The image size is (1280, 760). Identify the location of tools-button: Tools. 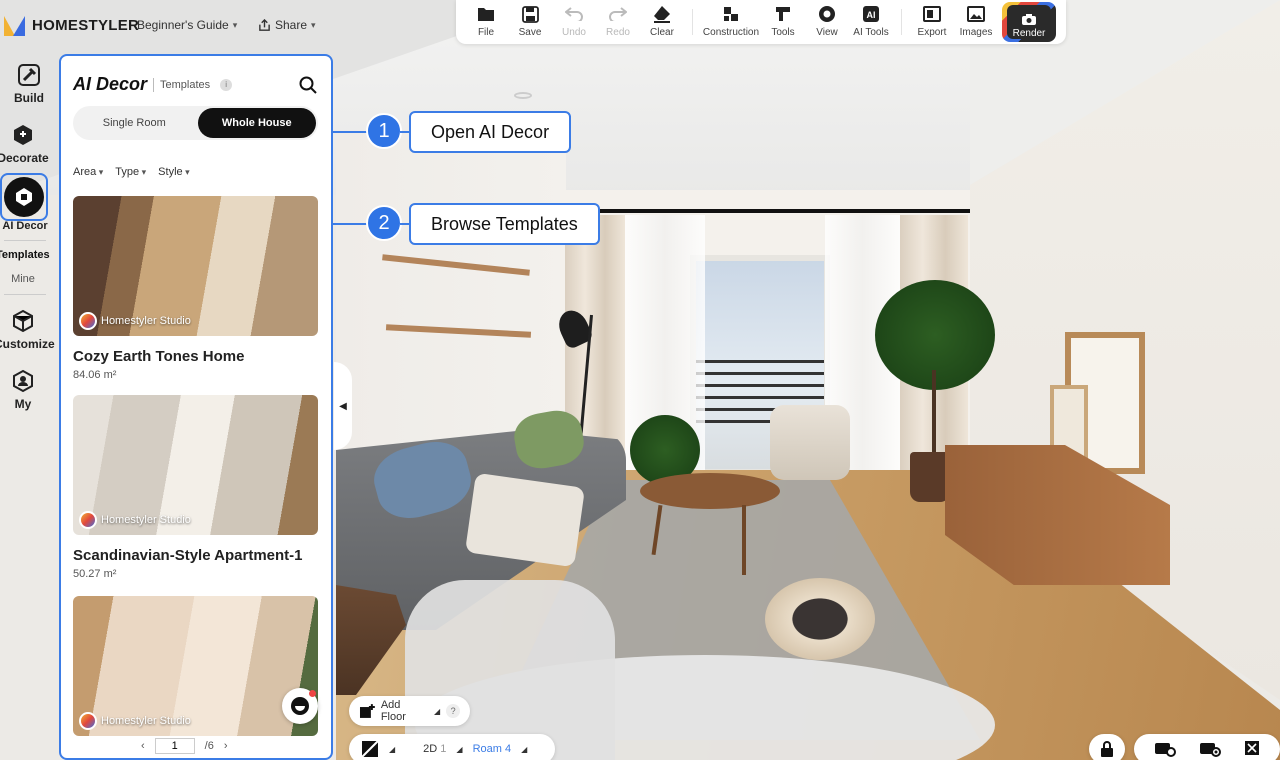
(783, 22).